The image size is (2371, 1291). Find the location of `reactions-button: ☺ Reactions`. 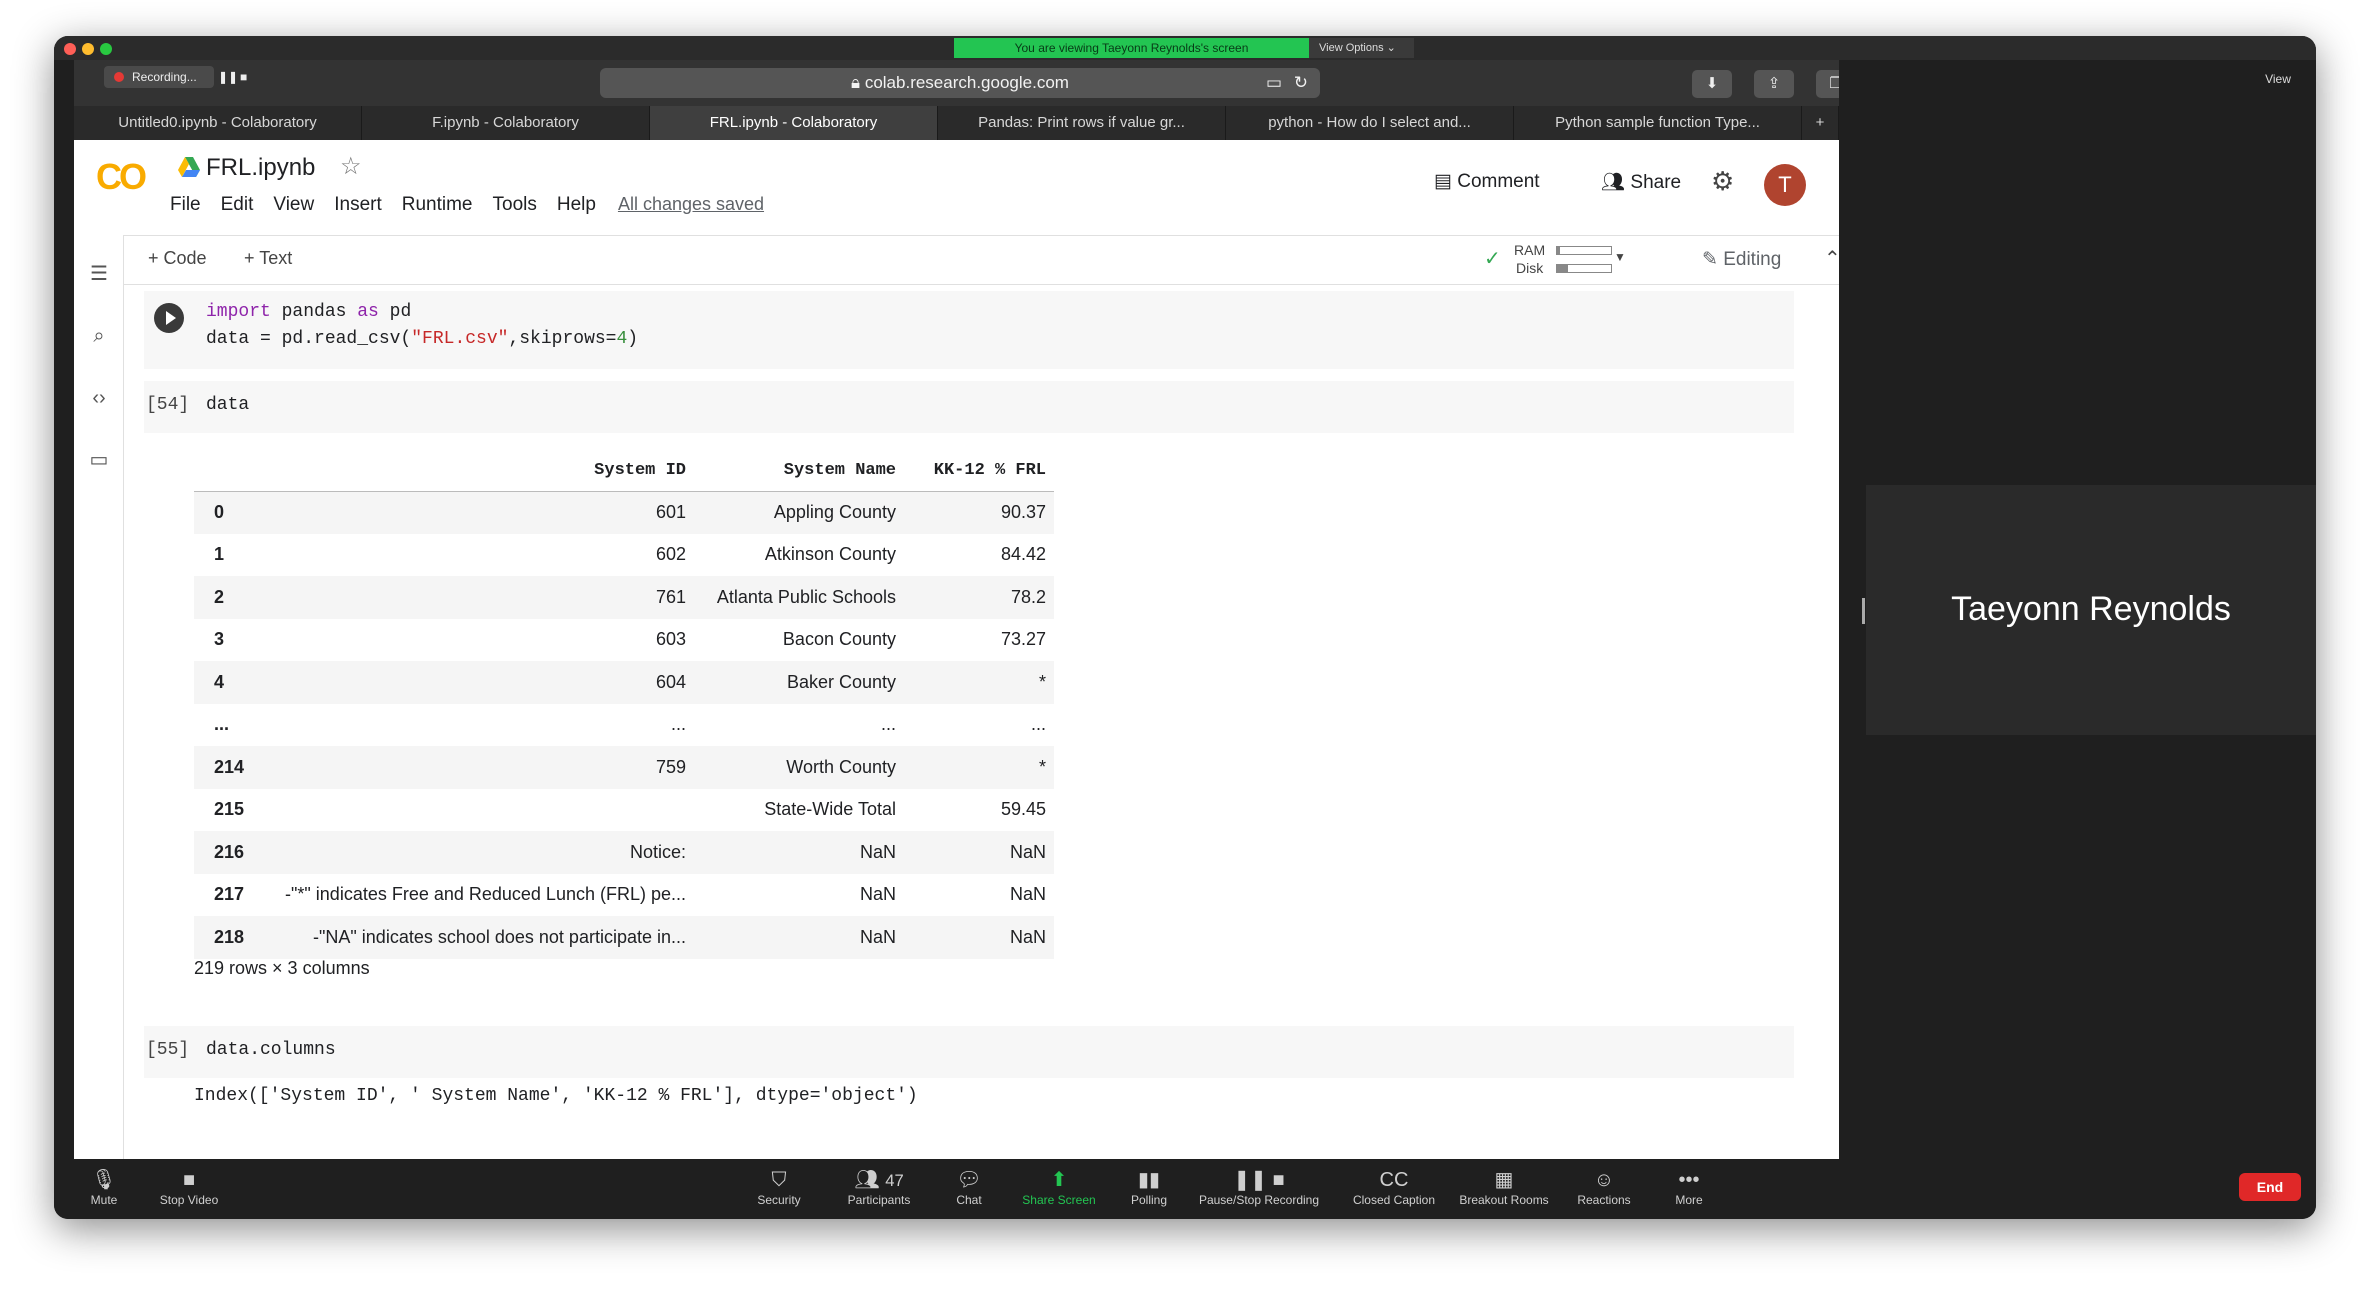

reactions-button: ☺ Reactions is located at coordinates (1604, 1187).